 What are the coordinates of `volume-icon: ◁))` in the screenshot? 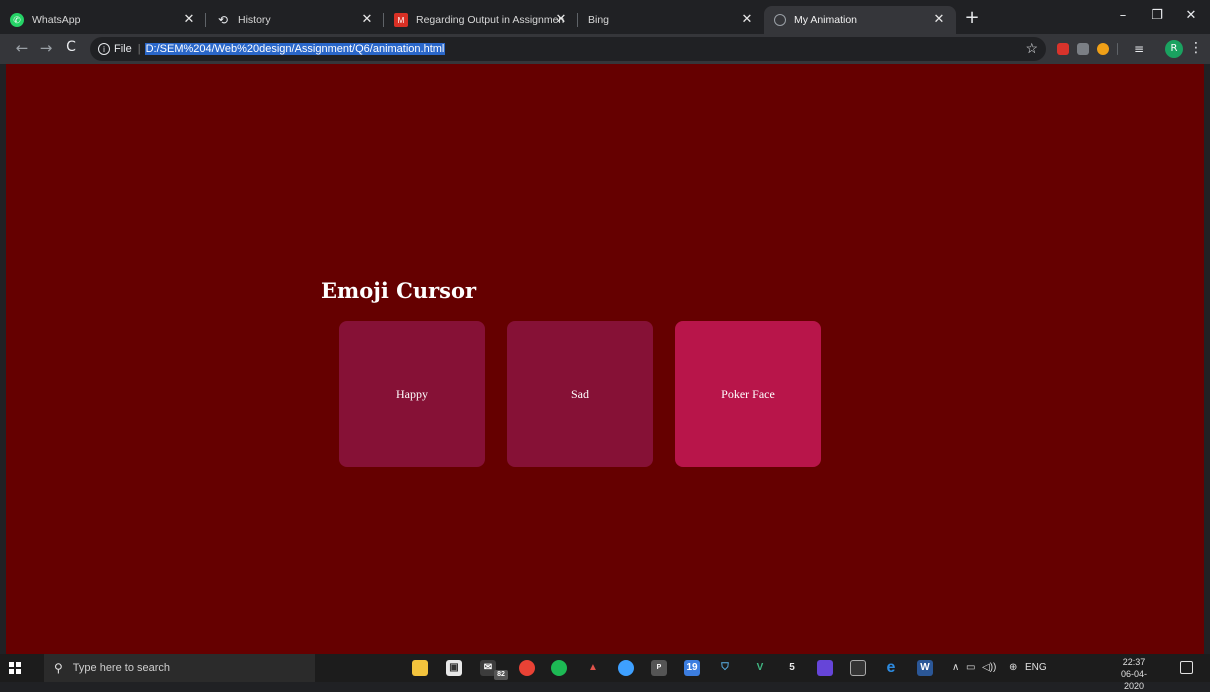 It's located at (989, 667).